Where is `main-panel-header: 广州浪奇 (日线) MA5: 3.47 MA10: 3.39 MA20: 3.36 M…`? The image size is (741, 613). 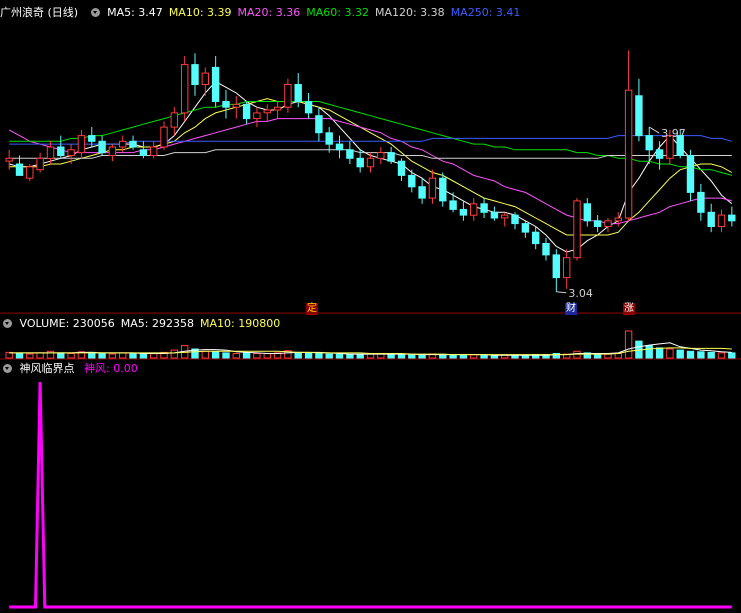
main-panel-header: 广州浪奇 (日线) MA5: 3.47 MA10: 3.39 MA20: 3.36 M… is located at coordinates (266, 13).